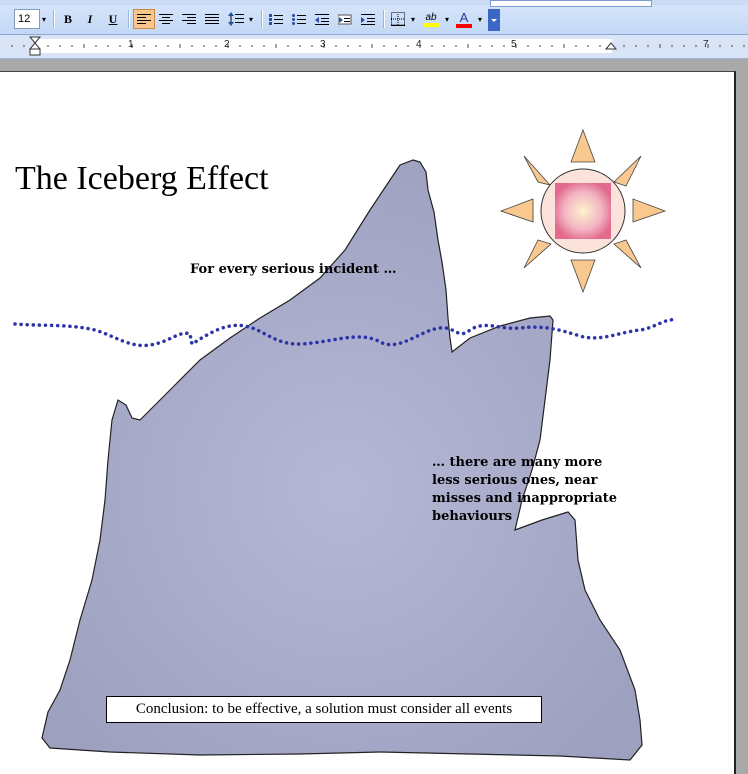 The image size is (748, 774). Describe the element at coordinates (472, 516) in the screenshot. I see `caption-bottom-line: behaviours` at that location.